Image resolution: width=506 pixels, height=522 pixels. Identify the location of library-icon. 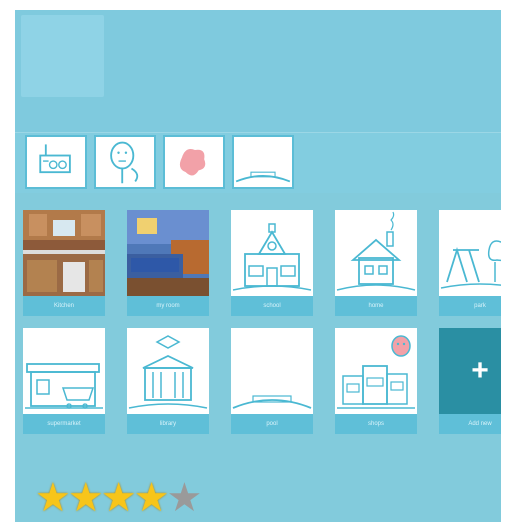
(168, 372).